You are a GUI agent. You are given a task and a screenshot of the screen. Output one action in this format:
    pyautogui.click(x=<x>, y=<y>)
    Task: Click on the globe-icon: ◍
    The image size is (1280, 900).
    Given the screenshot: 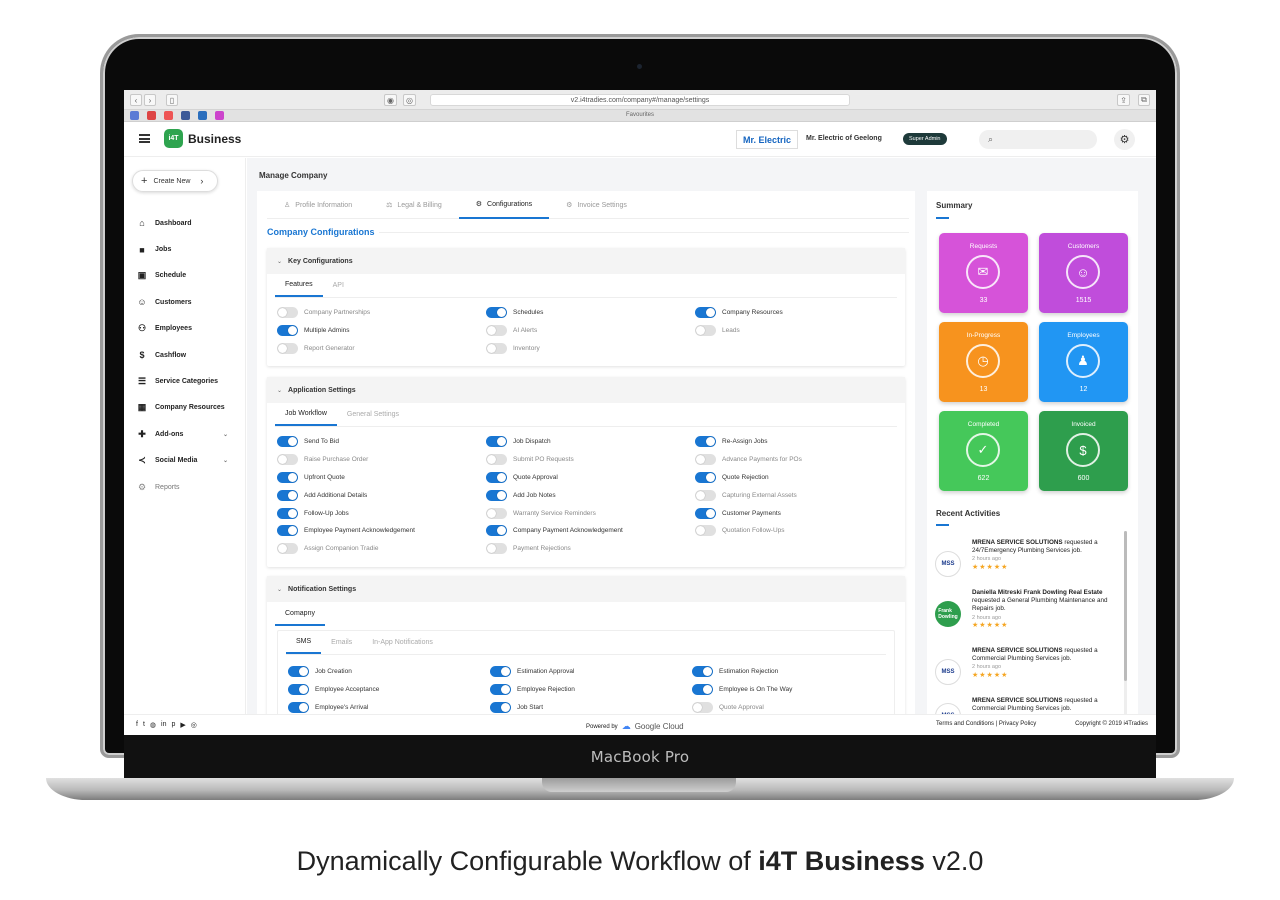 What is the action you would take?
    pyautogui.click(x=153, y=725)
    